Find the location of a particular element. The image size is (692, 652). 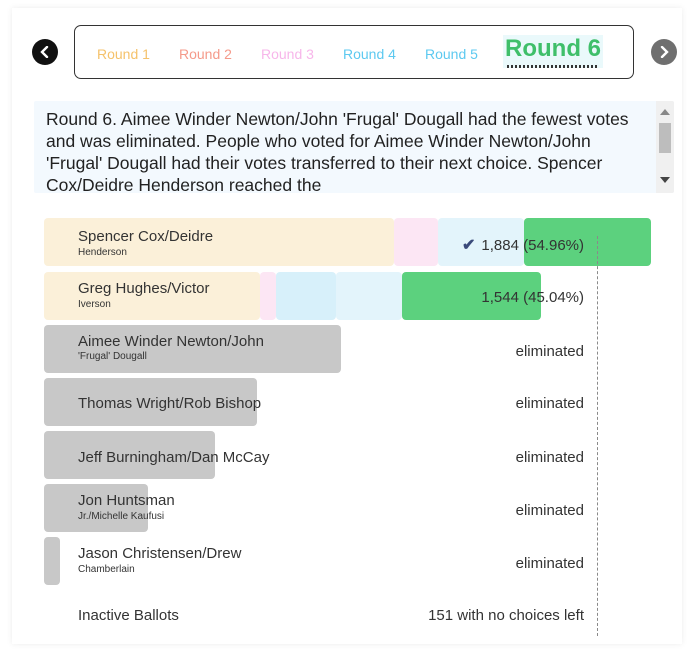

chevron-left-icon is located at coordinates (44, 52).